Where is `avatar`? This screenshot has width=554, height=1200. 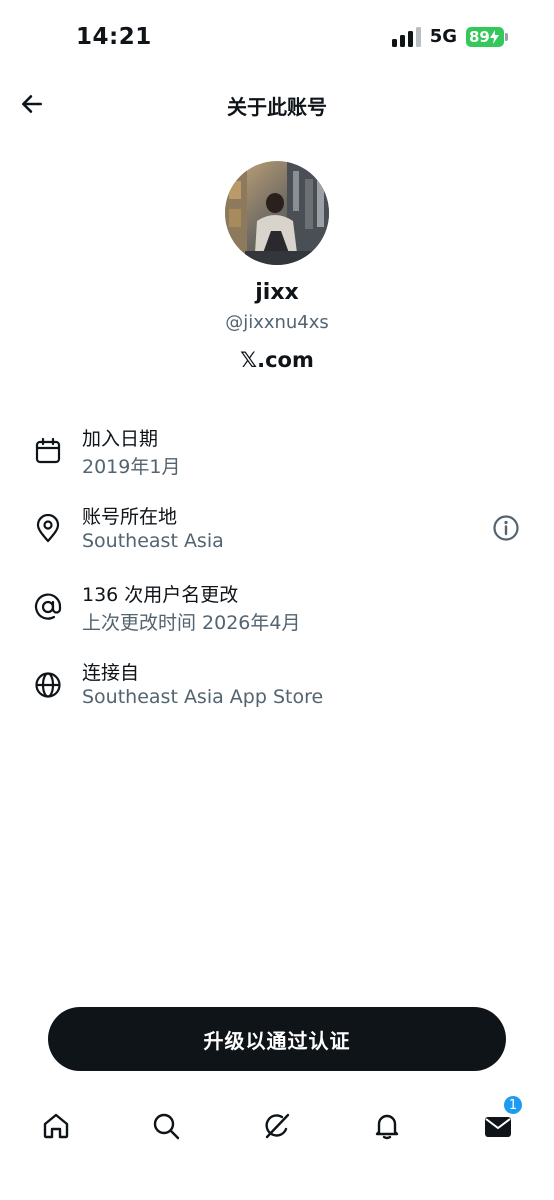 avatar is located at coordinates (277, 213).